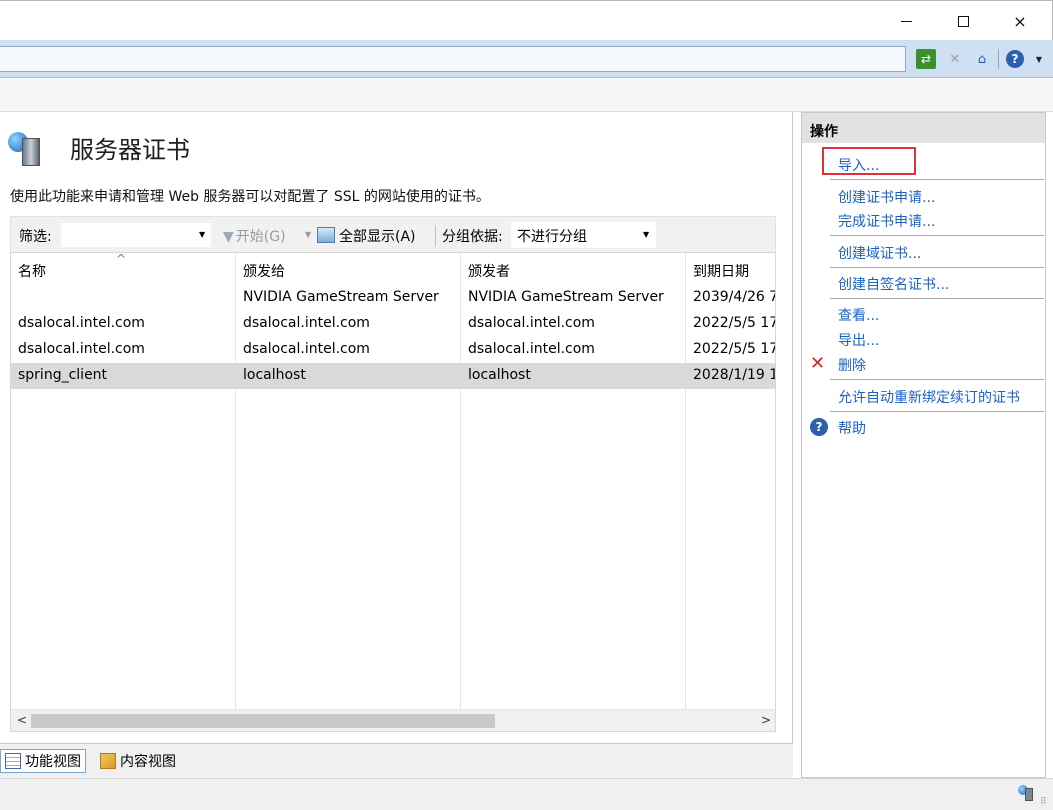 The width and height of the screenshot is (1053, 810). Describe the element at coordinates (228, 237) in the screenshot. I see `funnel-icon: ▼` at that location.